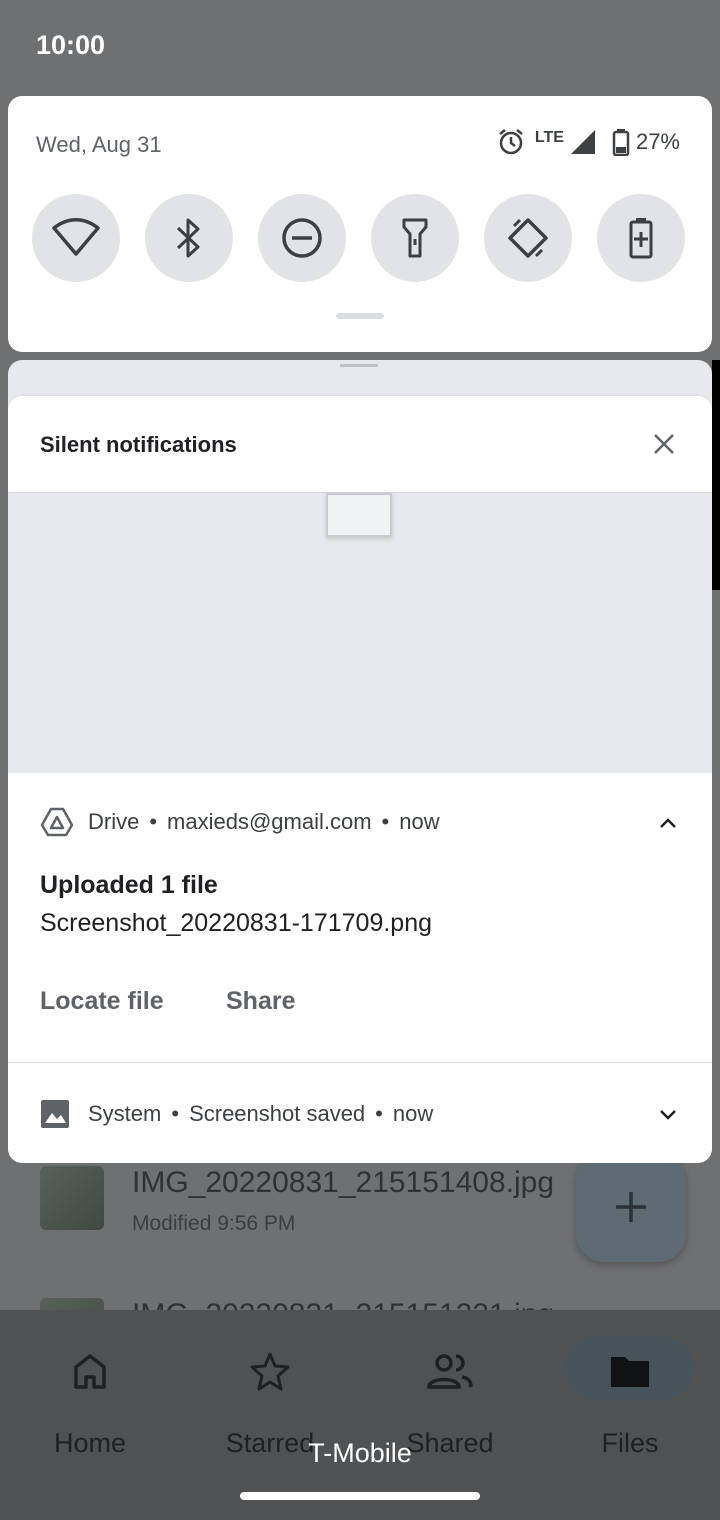  What do you see at coordinates (359, 515) in the screenshot?
I see `placeholder-box` at bounding box center [359, 515].